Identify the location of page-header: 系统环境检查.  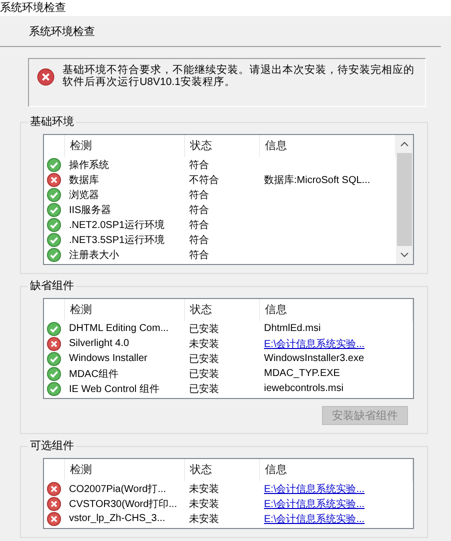
(62, 31).